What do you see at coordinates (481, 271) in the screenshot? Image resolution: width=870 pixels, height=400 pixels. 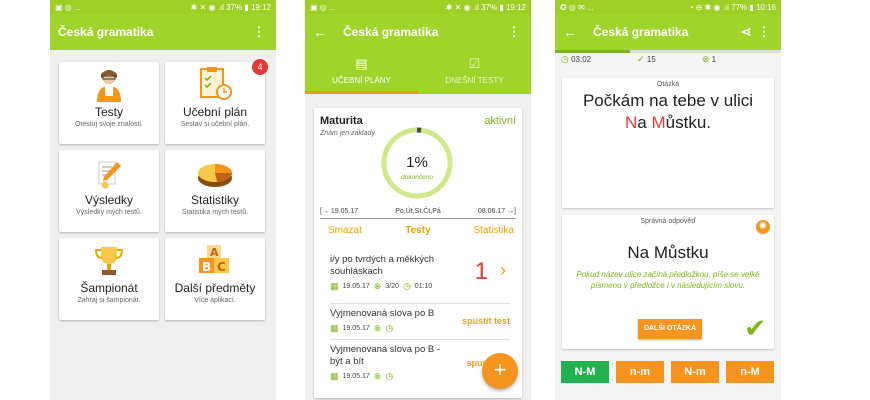 I see `test-big-number: 1` at bounding box center [481, 271].